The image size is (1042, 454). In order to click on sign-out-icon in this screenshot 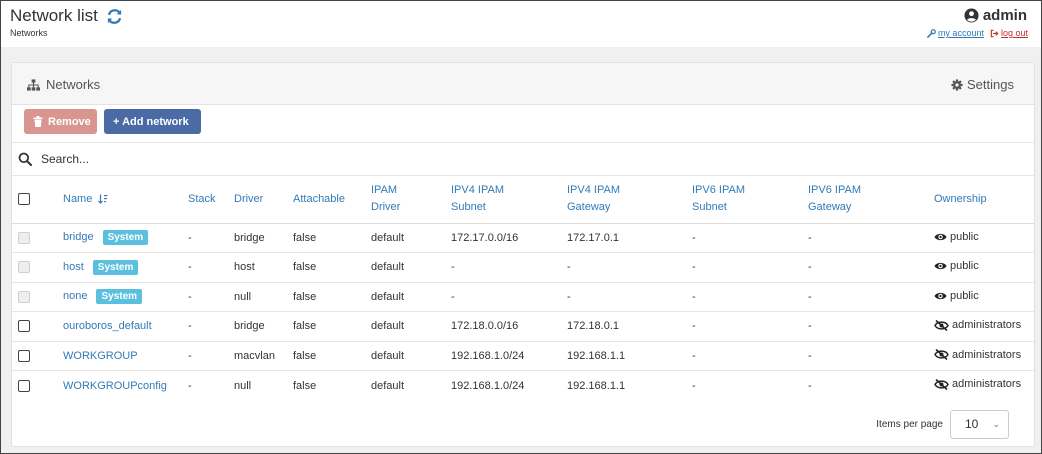, I will do `click(994, 33)`.